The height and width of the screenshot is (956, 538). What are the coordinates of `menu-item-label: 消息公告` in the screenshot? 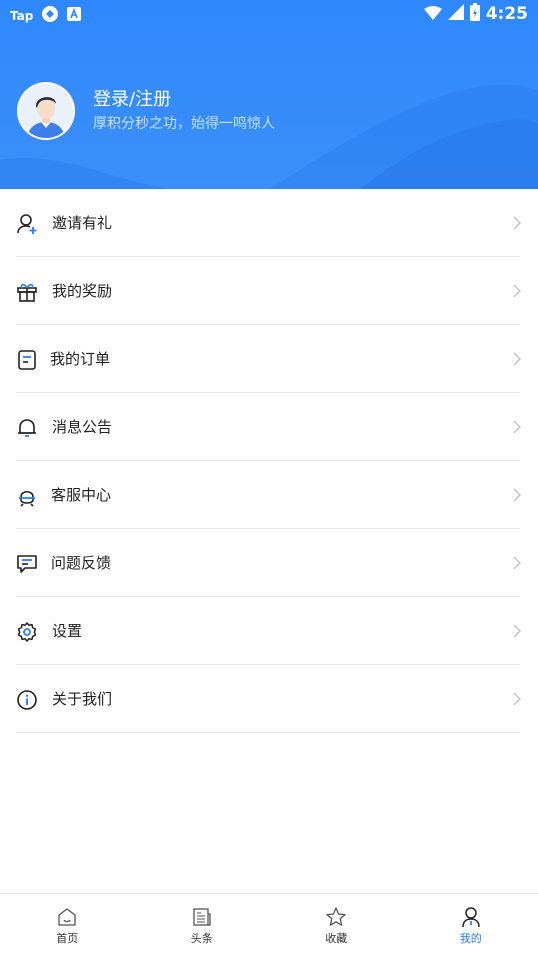 It's located at (82, 427).